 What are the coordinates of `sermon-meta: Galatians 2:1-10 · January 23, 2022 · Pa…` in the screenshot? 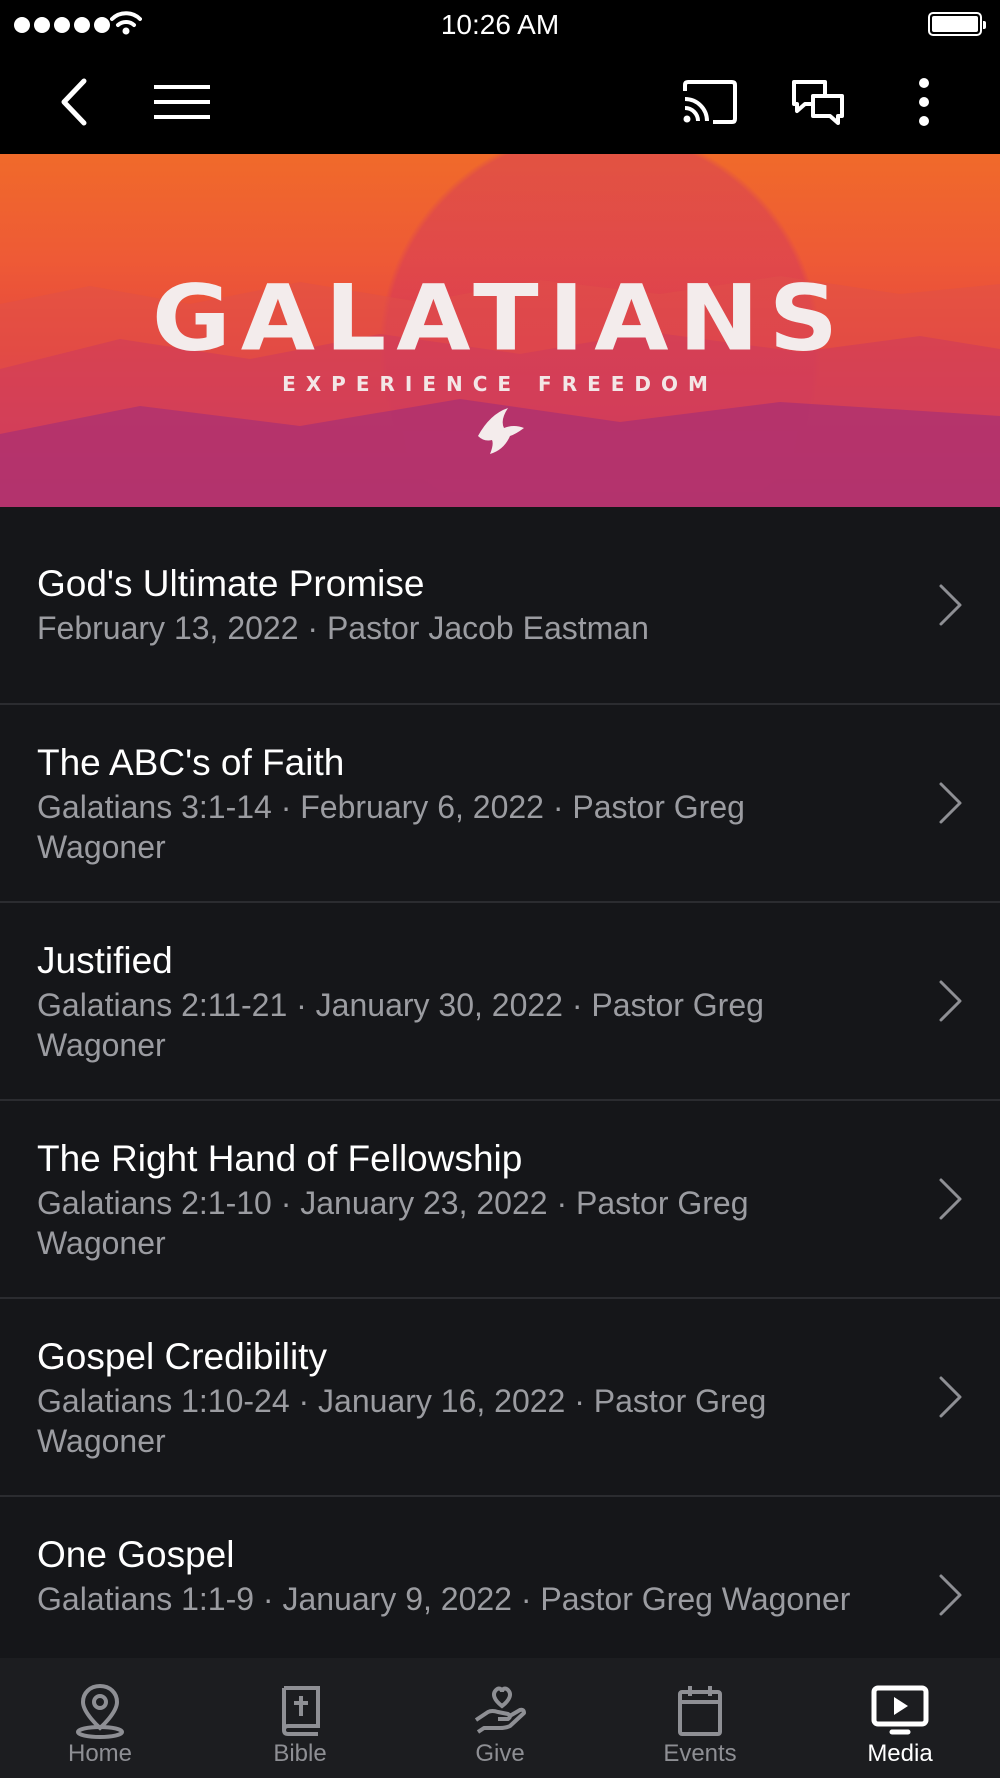 It's located at (393, 1223).